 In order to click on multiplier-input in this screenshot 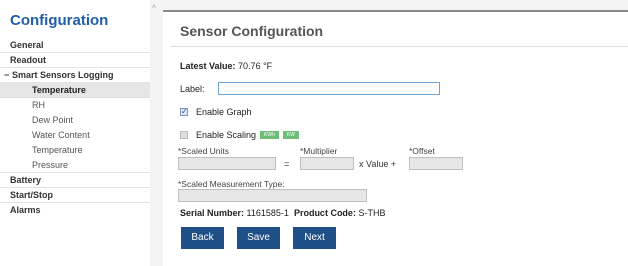, I will do `click(327, 163)`.